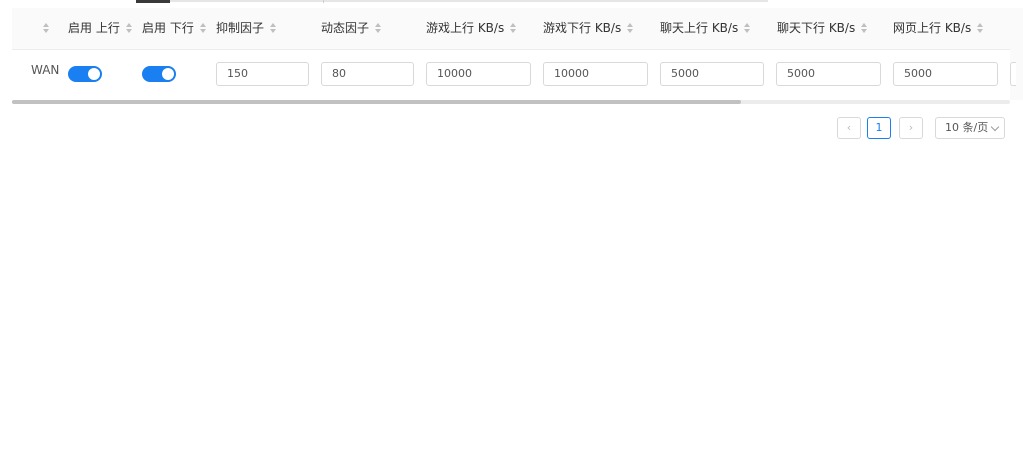 The image size is (1023, 467). I want to click on dynamic-factor-input: 80, so click(367, 74).